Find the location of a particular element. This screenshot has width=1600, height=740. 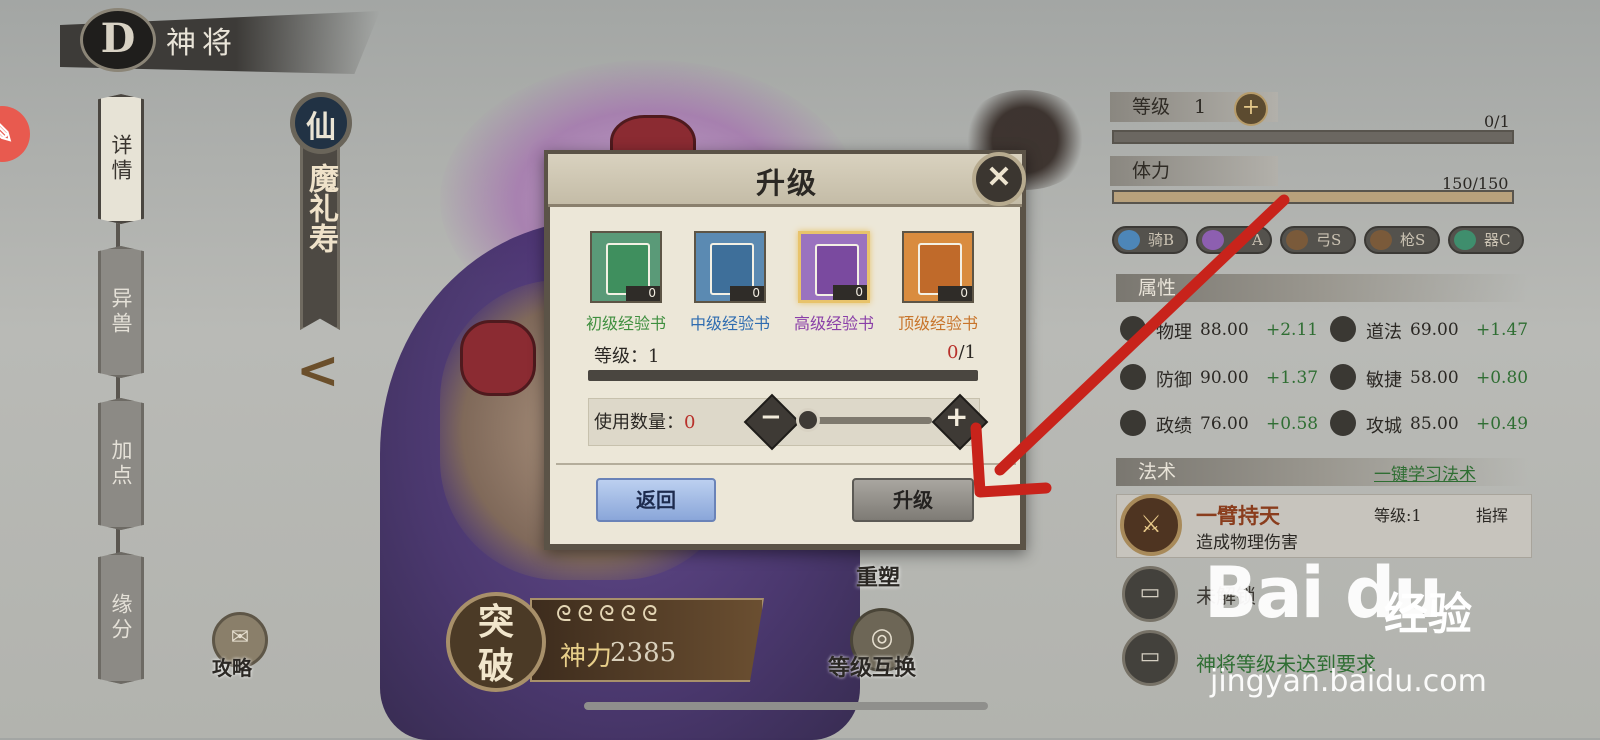

back-button: 返回 is located at coordinates (656, 500).